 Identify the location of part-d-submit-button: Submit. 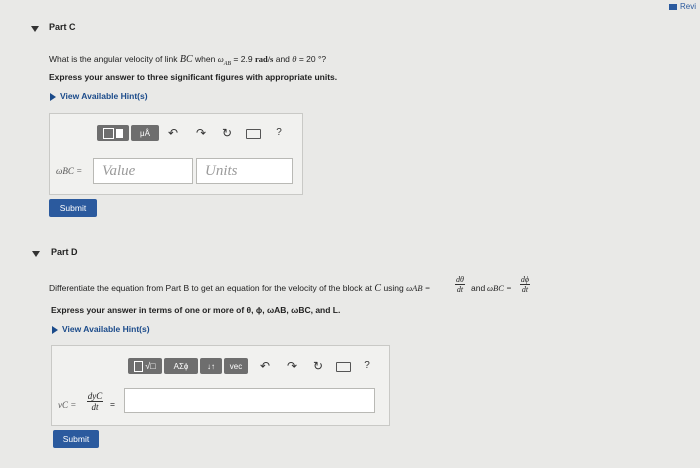
(76, 439).